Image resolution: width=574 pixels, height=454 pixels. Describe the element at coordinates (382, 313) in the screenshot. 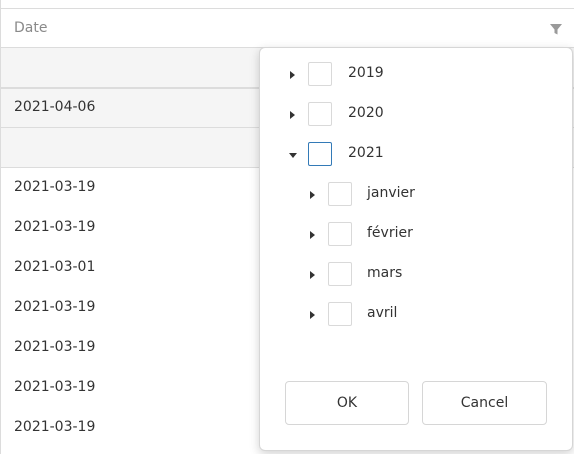

I see `tree-node-label: avril` at that location.